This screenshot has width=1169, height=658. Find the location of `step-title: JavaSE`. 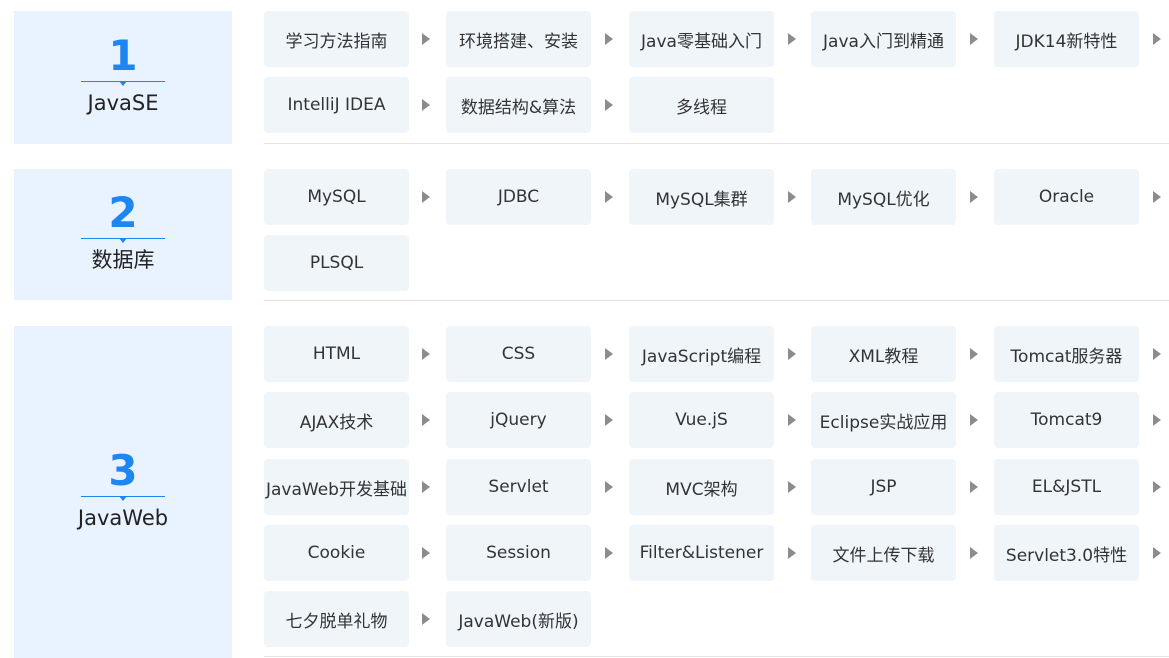

step-title: JavaSE is located at coordinates (123, 103).